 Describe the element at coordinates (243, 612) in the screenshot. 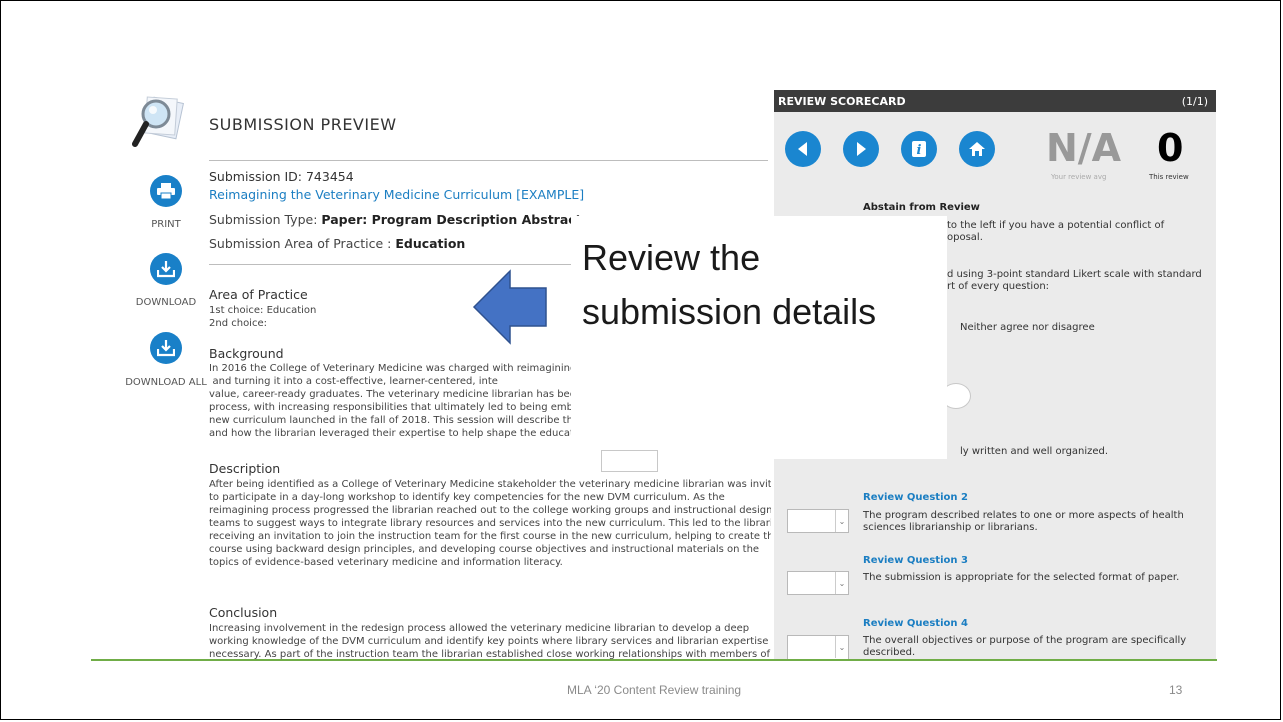

I see `conclusion-heading: Conclusion` at that location.